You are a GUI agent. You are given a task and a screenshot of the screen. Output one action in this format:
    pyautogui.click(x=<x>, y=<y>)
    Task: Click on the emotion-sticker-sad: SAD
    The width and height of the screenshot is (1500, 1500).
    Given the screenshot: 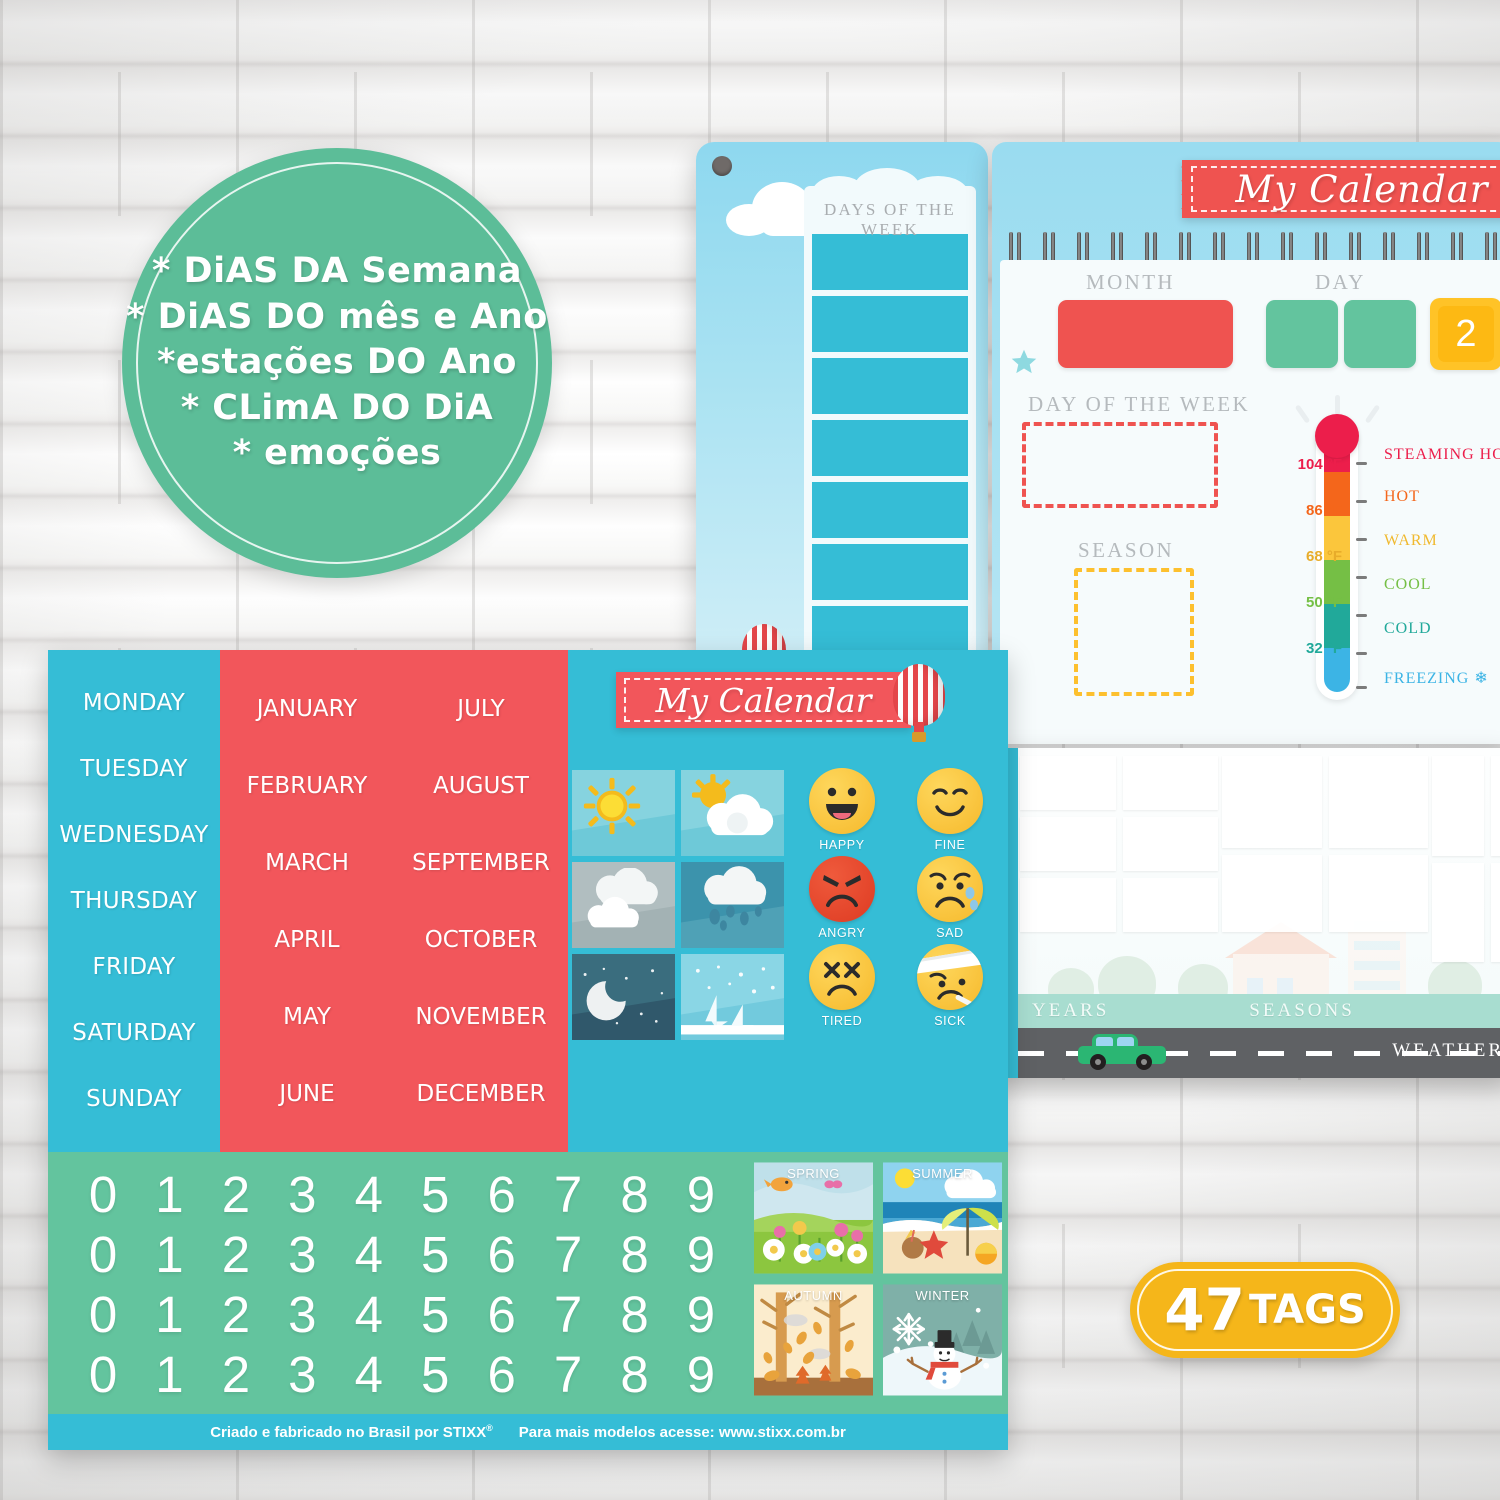 What is the action you would take?
    pyautogui.click(x=950, y=898)
    